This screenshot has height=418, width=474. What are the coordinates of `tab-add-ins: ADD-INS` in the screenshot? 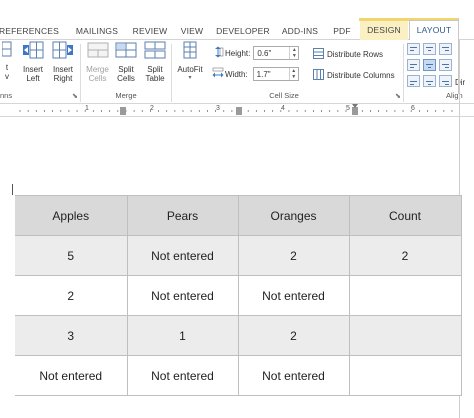 It's located at (300, 31).